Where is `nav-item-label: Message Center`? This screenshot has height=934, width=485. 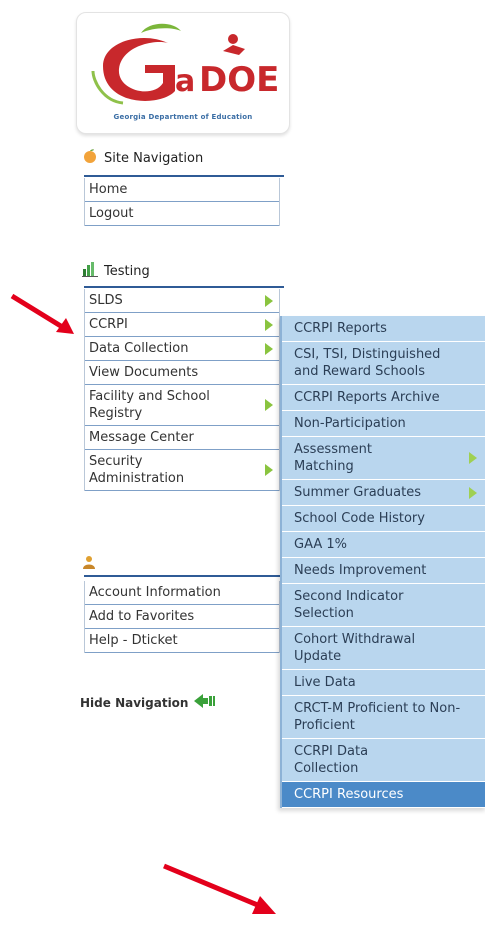 nav-item-label: Message Center is located at coordinates (141, 437).